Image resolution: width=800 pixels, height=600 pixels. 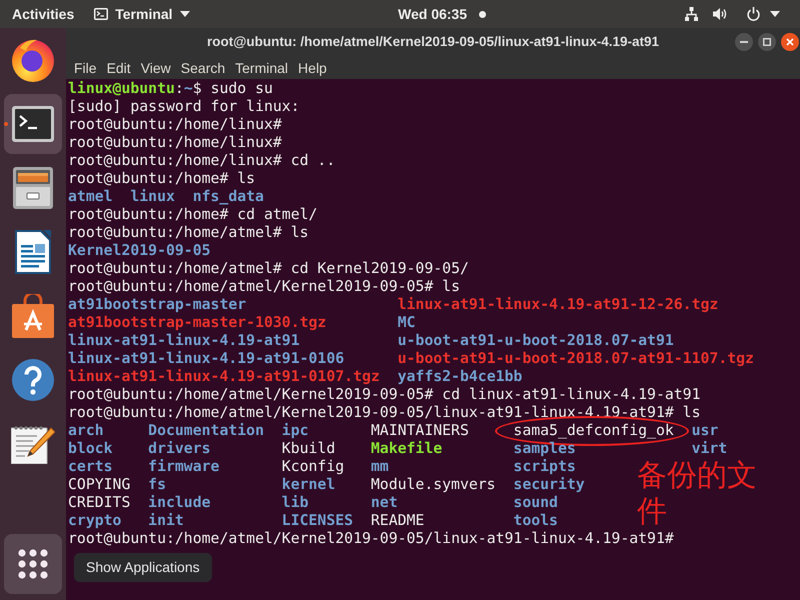 I want to click on file-name: usr, so click(x=705, y=430).